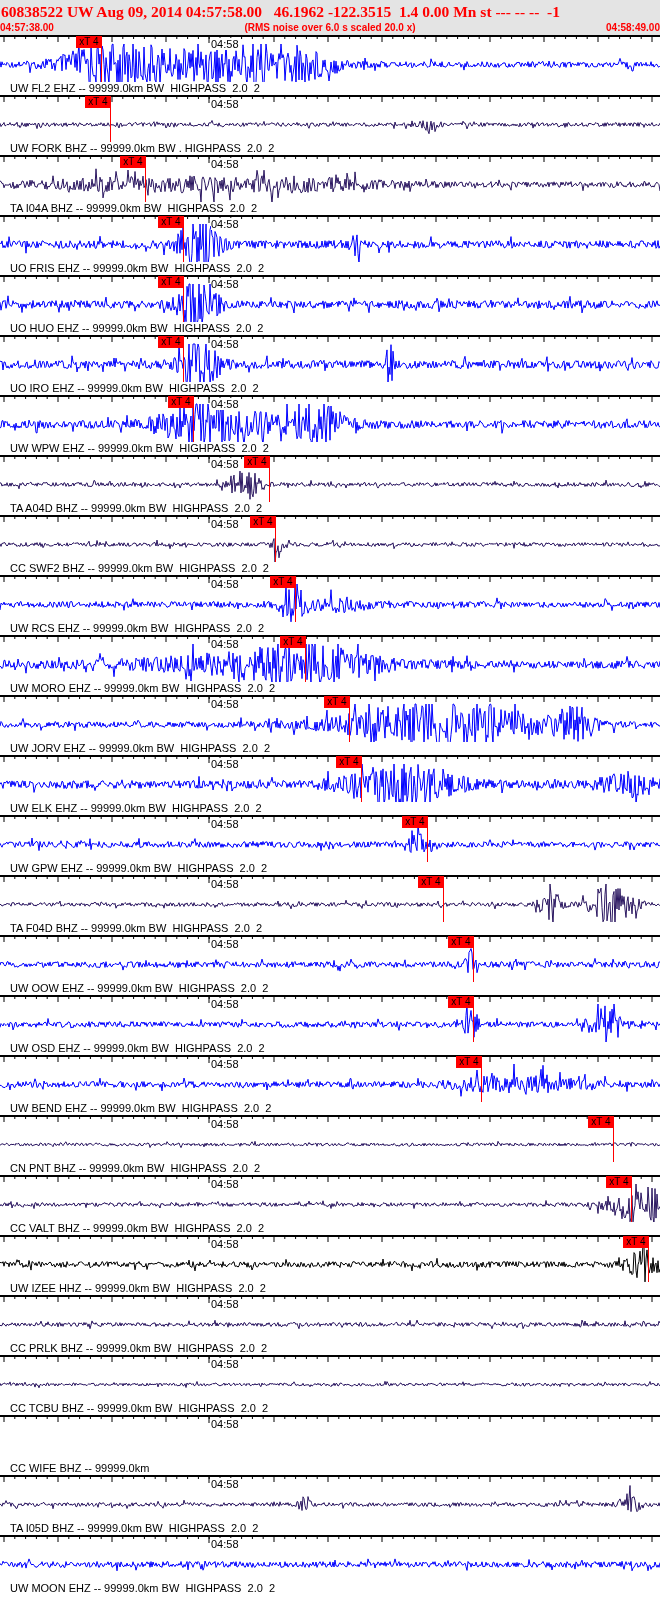  Describe the element at coordinates (134, 388) in the screenshot. I see `station-label: UO IRO EHZ -- 99999.0km BW HIGHPASS 2.0 2` at that location.